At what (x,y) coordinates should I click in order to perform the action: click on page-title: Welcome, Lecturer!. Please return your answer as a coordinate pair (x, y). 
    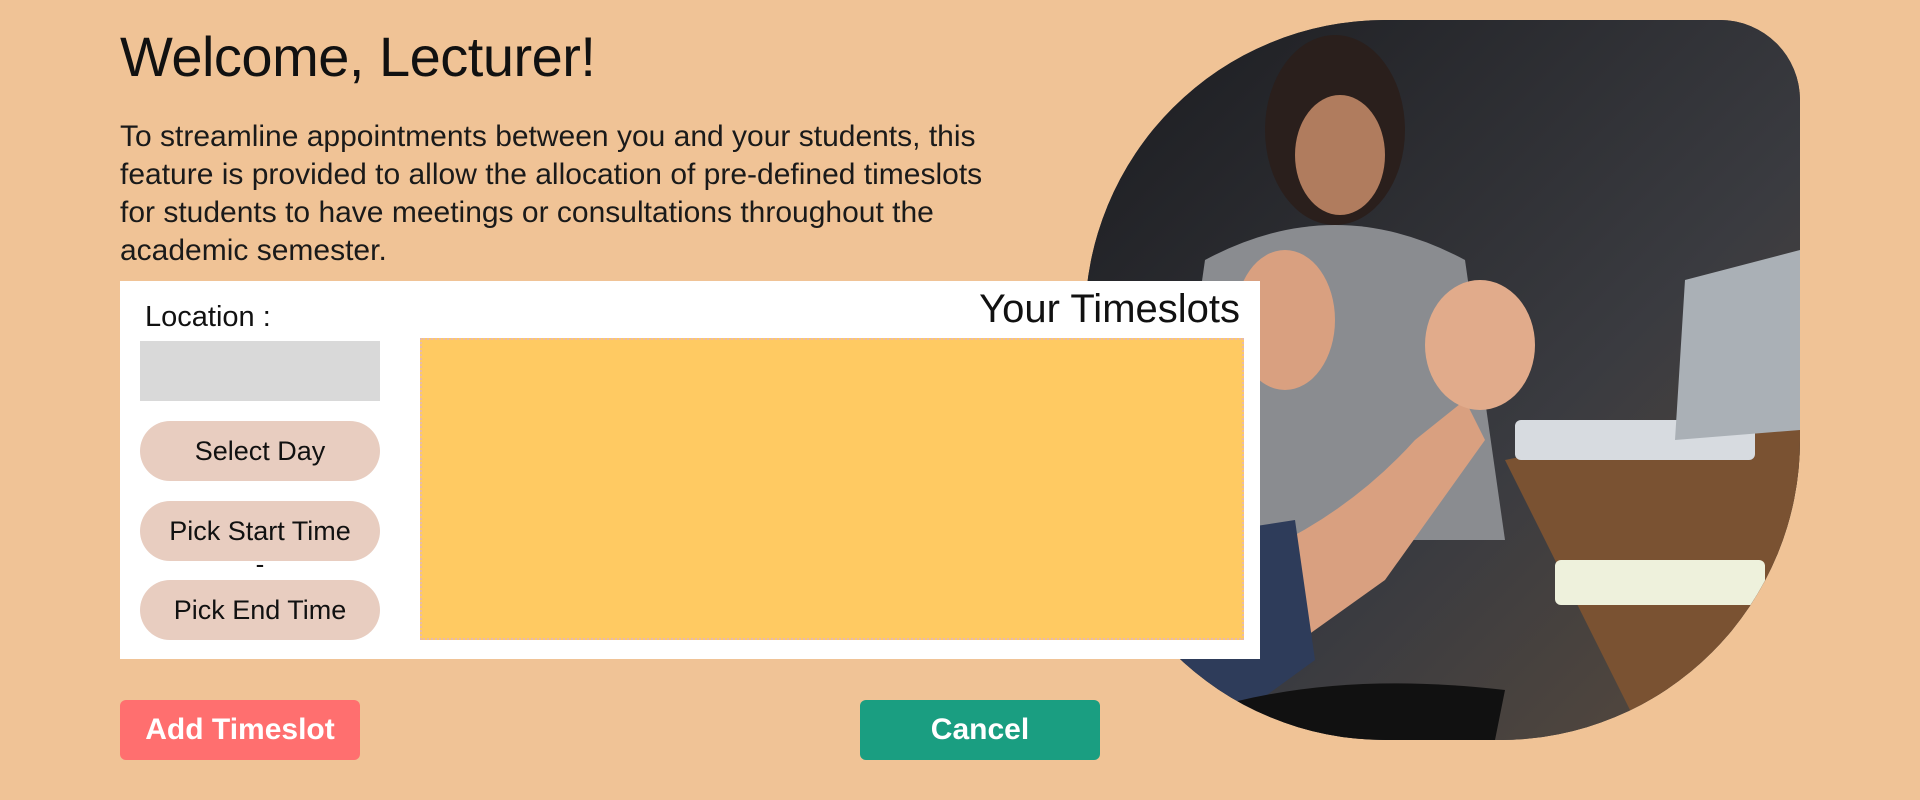
    Looking at the image, I should click on (358, 56).